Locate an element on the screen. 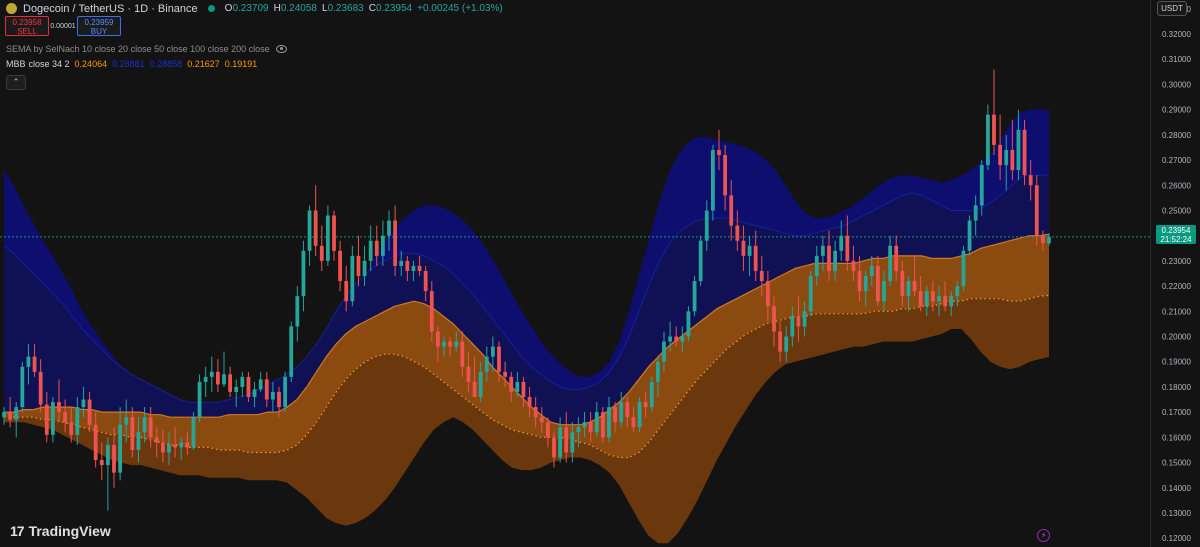 Image resolution: width=1200 pixels, height=547 pixels. y-axis-tick-label: 0.22000 is located at coordinates (1176, 286).